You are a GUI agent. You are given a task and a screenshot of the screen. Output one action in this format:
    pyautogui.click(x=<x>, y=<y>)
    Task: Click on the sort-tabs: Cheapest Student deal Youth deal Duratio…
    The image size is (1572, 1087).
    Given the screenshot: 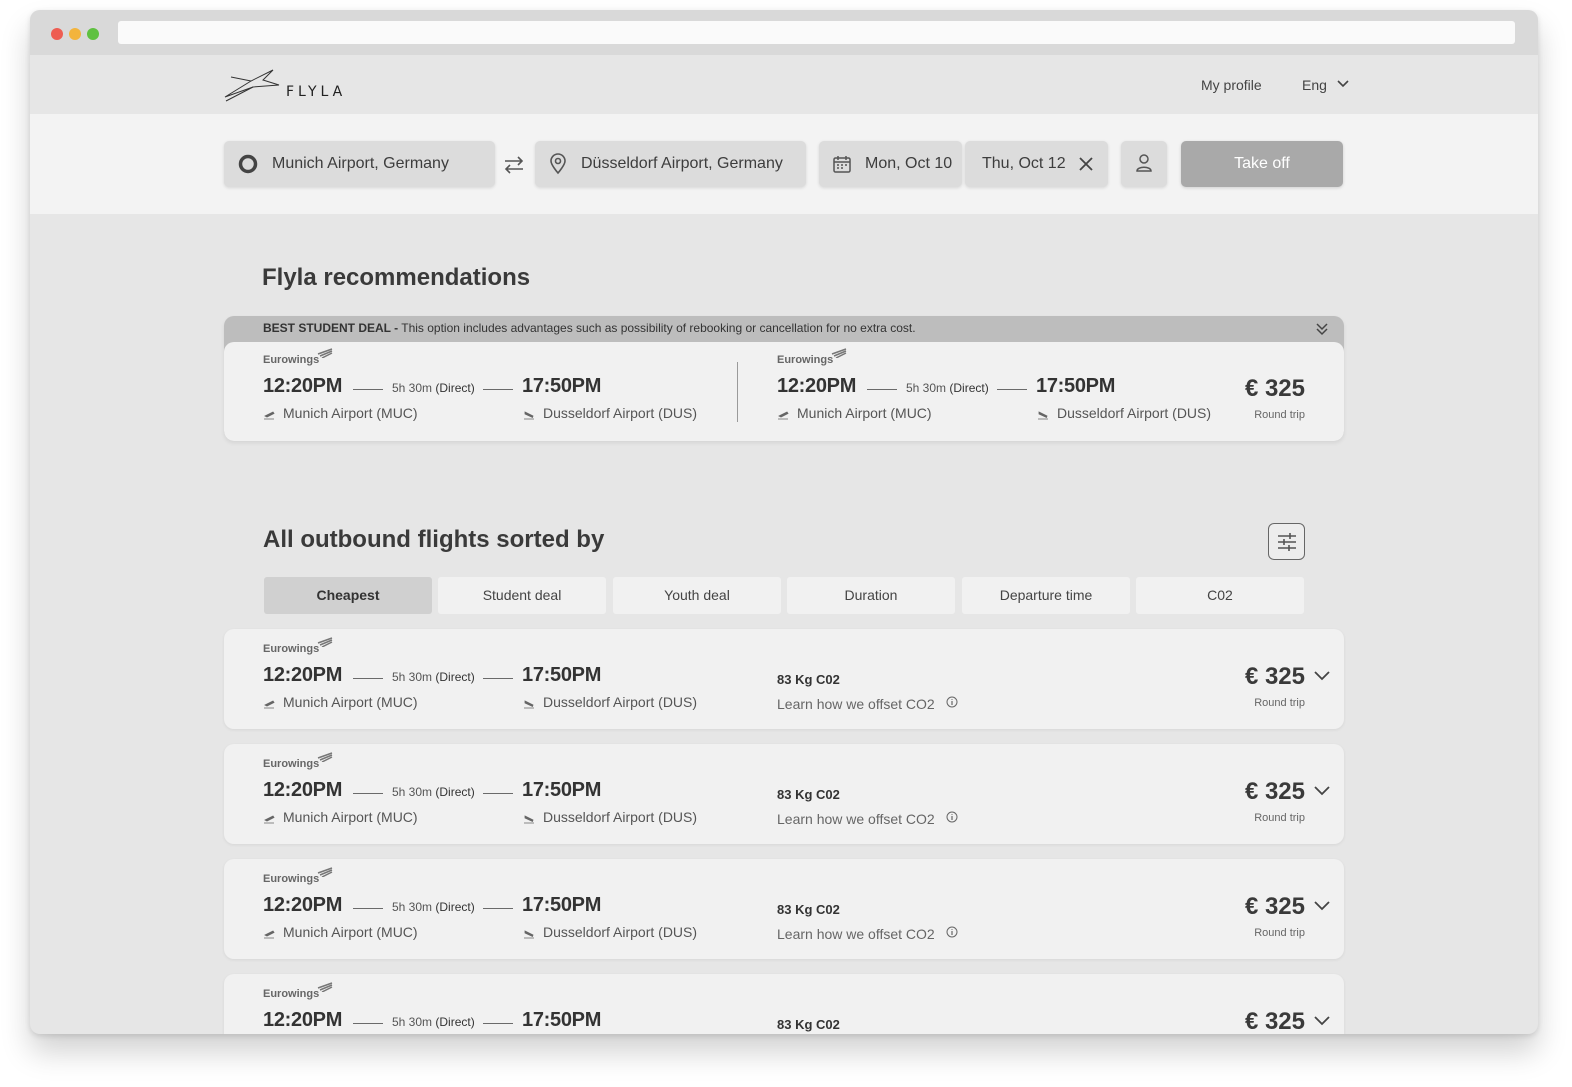 What is the action you would take?
    pyautogui.click(x=784, y=595)
    